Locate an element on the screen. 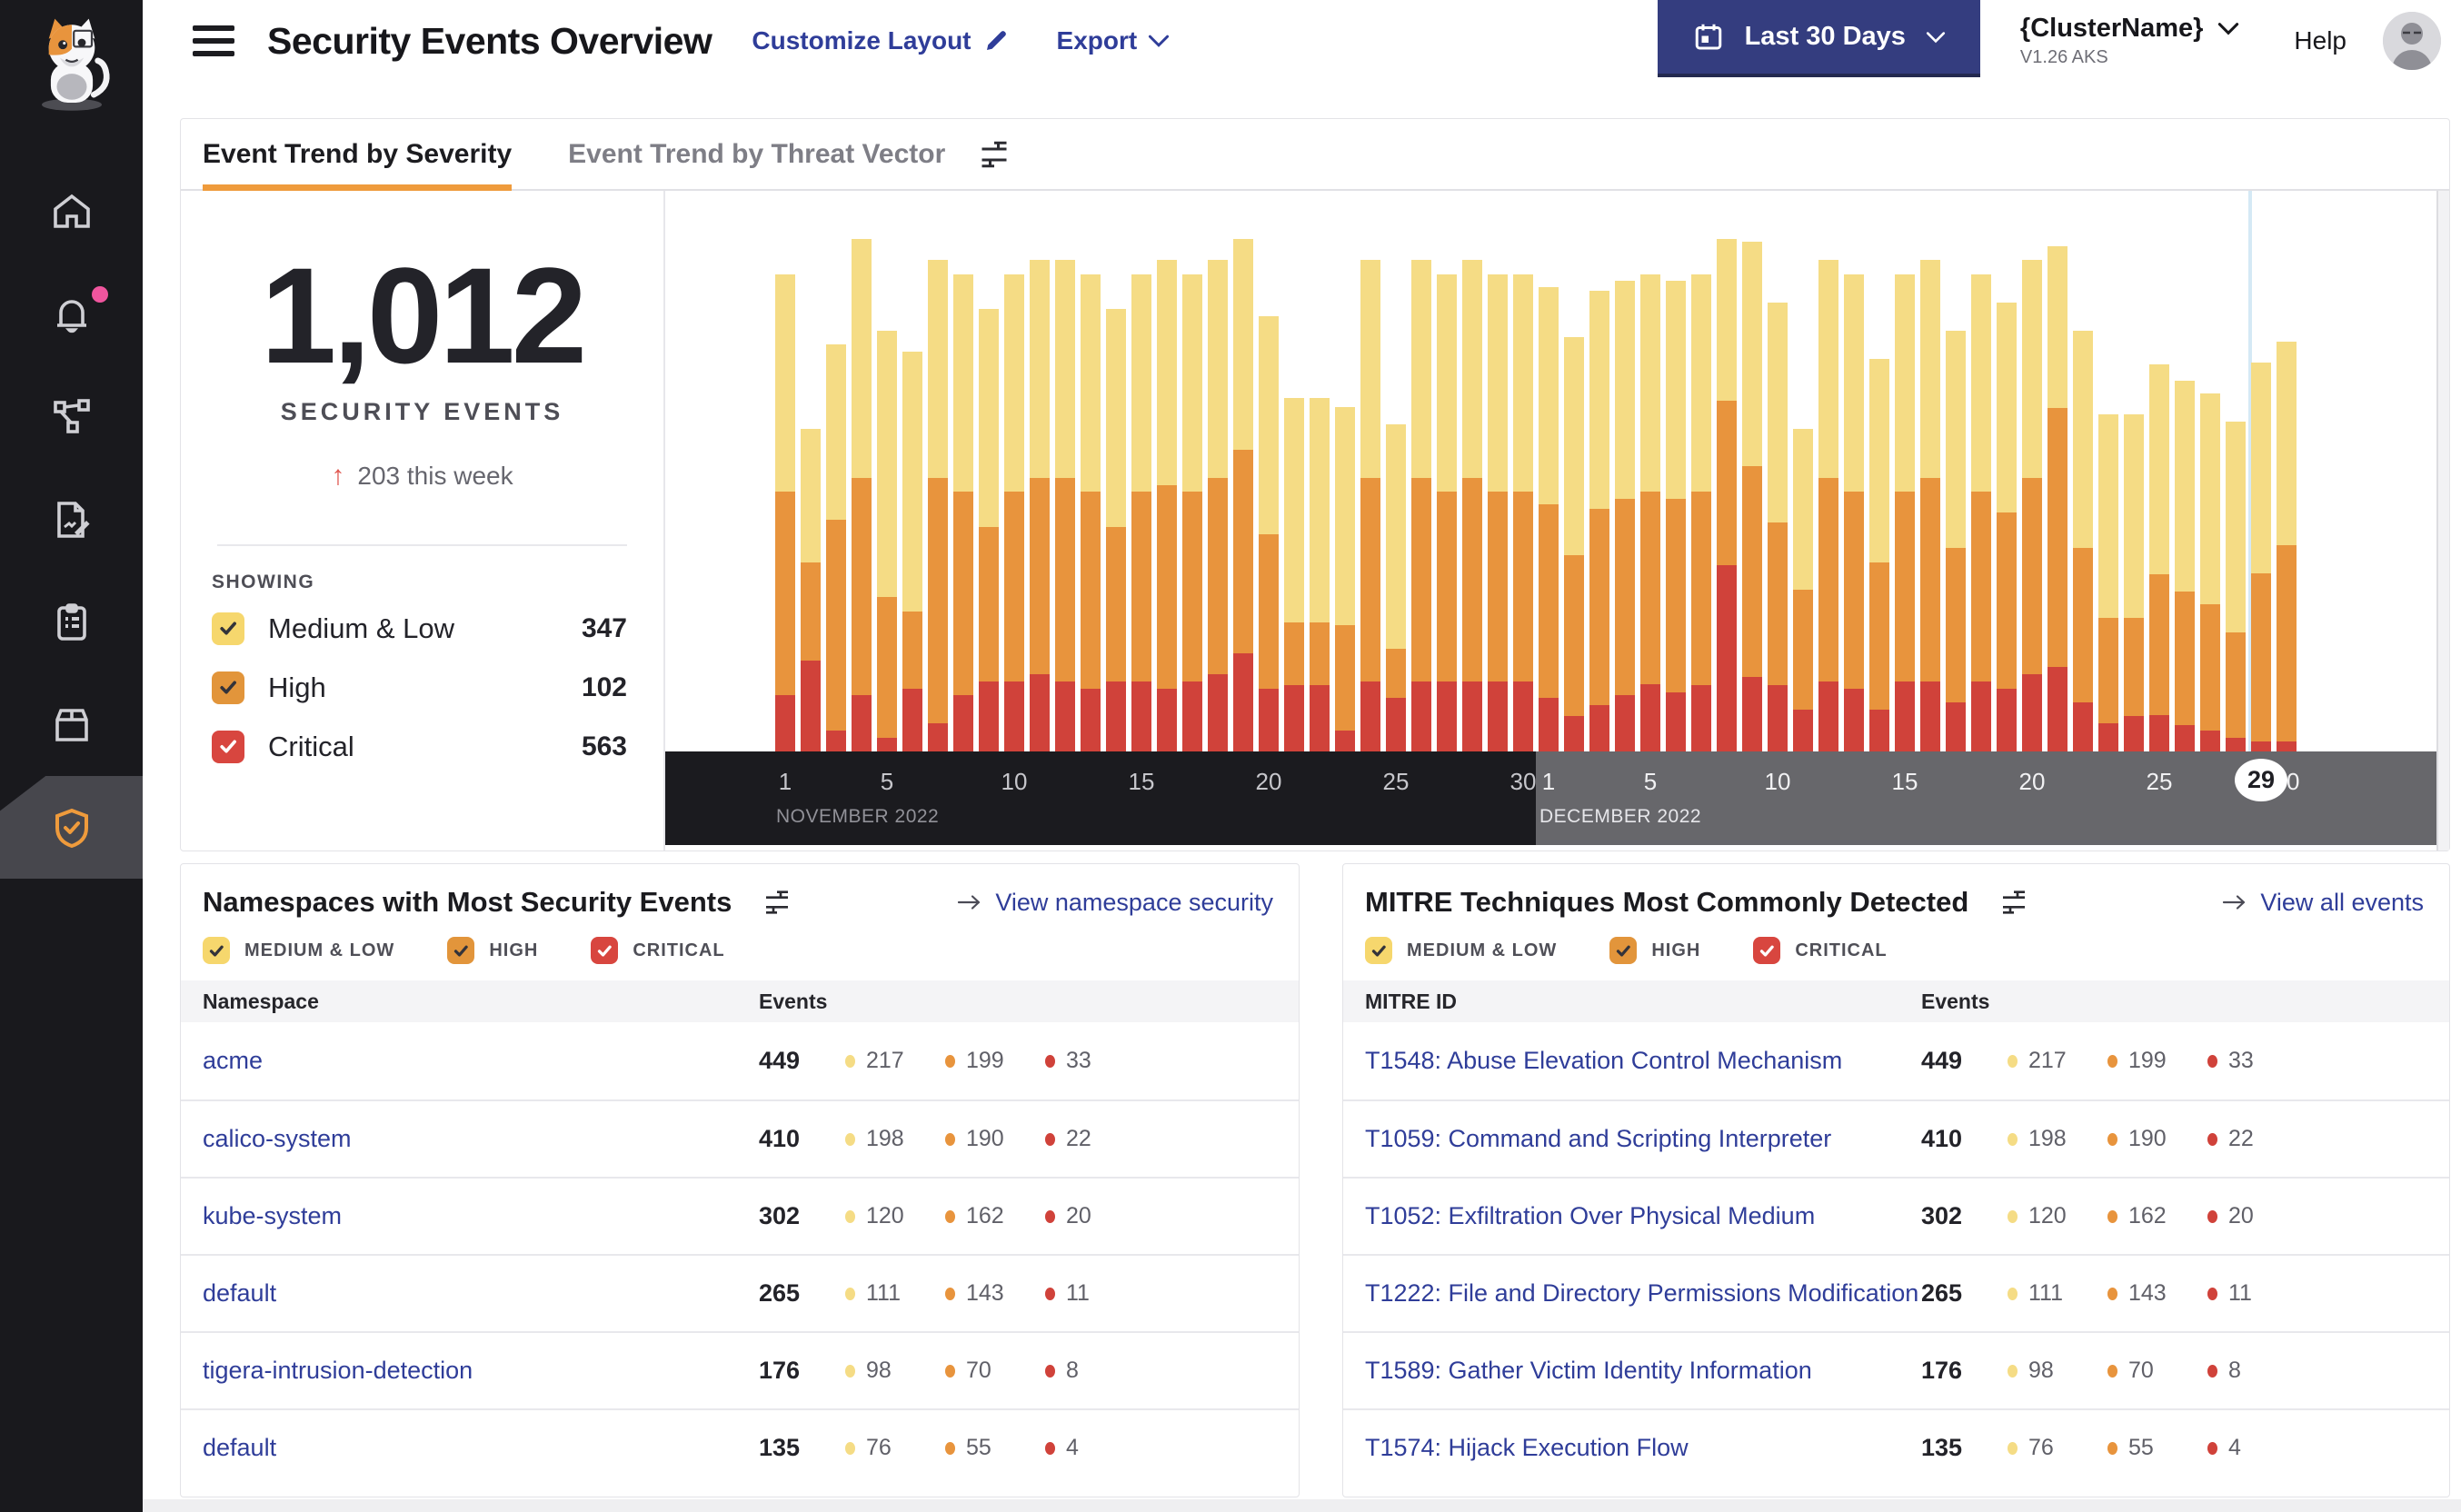 Image resolution: width=2461 pixels, height=1512 pixels. mitre-technique-link: T1059: Command and Scripting Interpreter is located at coordinates (1643, 1139).